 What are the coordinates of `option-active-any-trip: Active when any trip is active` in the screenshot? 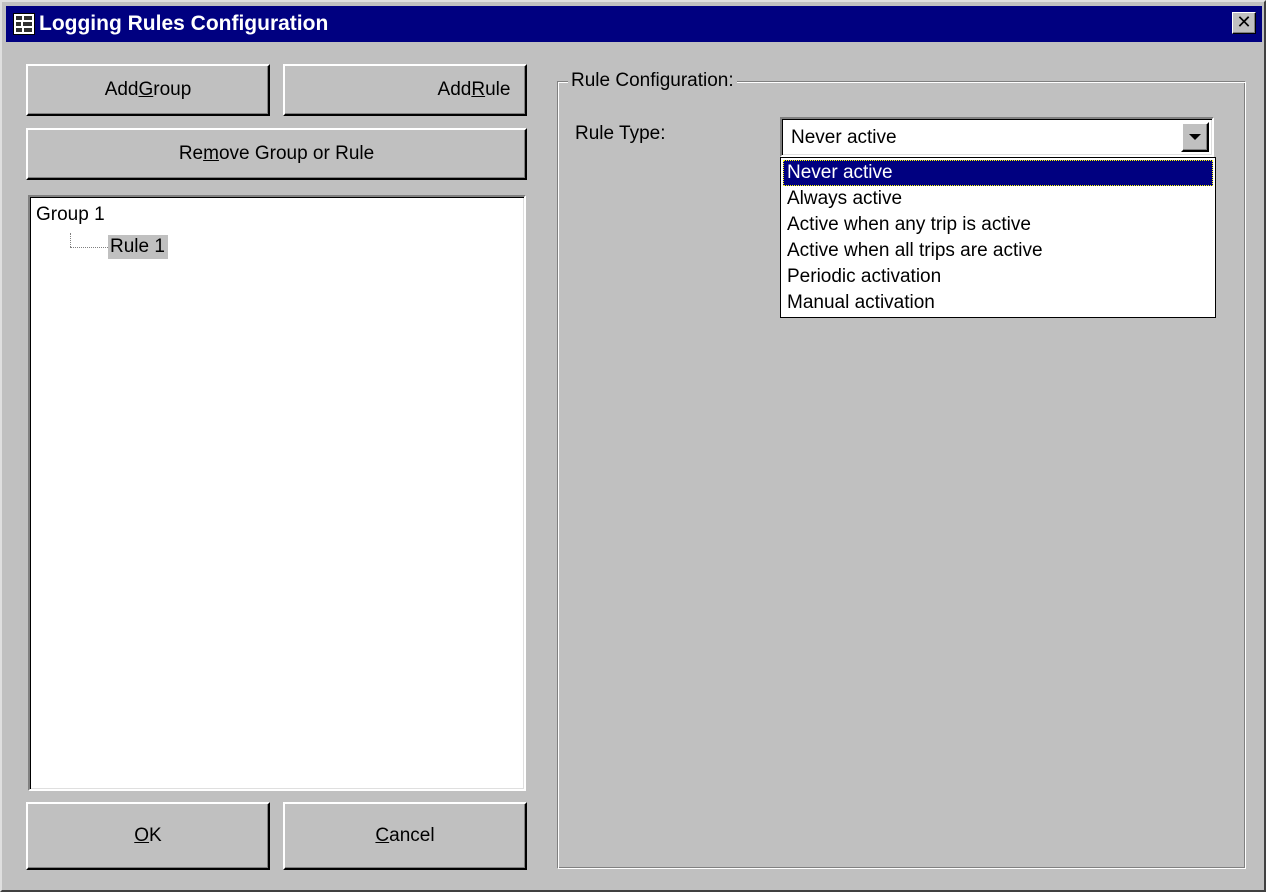 It's located at (998, 225).